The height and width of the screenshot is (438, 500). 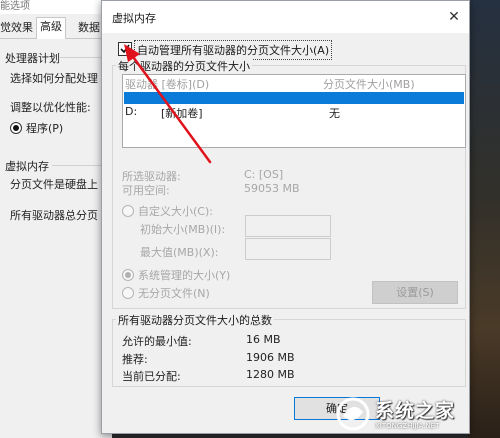 I want to click on max-size-input, so click(x=288, y=249).